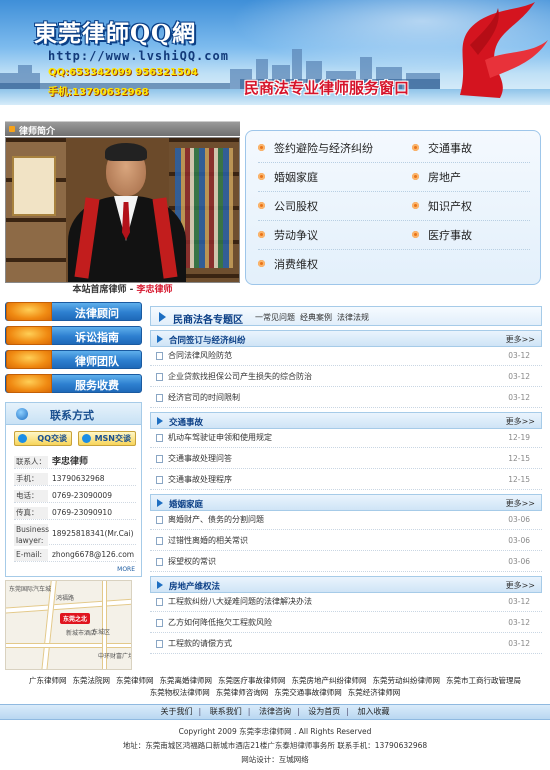  What do you see at coordinates (226, 711) in the screenshot?
I see `footer-contact-link: 联系我们` at bounding box center [226, 711].